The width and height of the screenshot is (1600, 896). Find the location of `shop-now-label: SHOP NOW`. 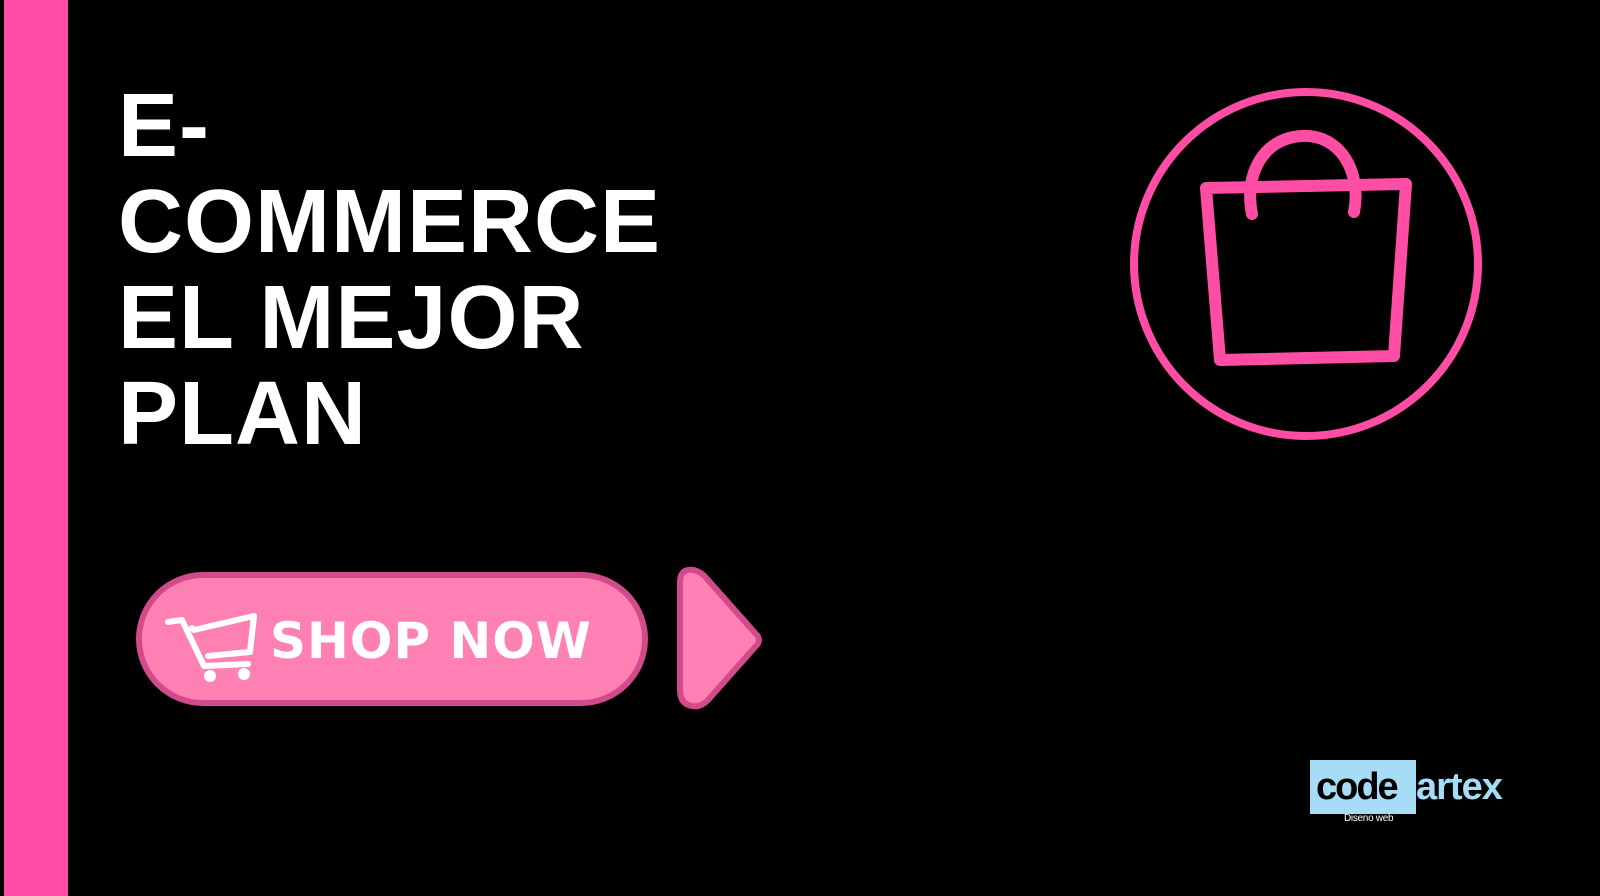

shop-now-label: SHOP NOW is located at coordinates (431, 641).